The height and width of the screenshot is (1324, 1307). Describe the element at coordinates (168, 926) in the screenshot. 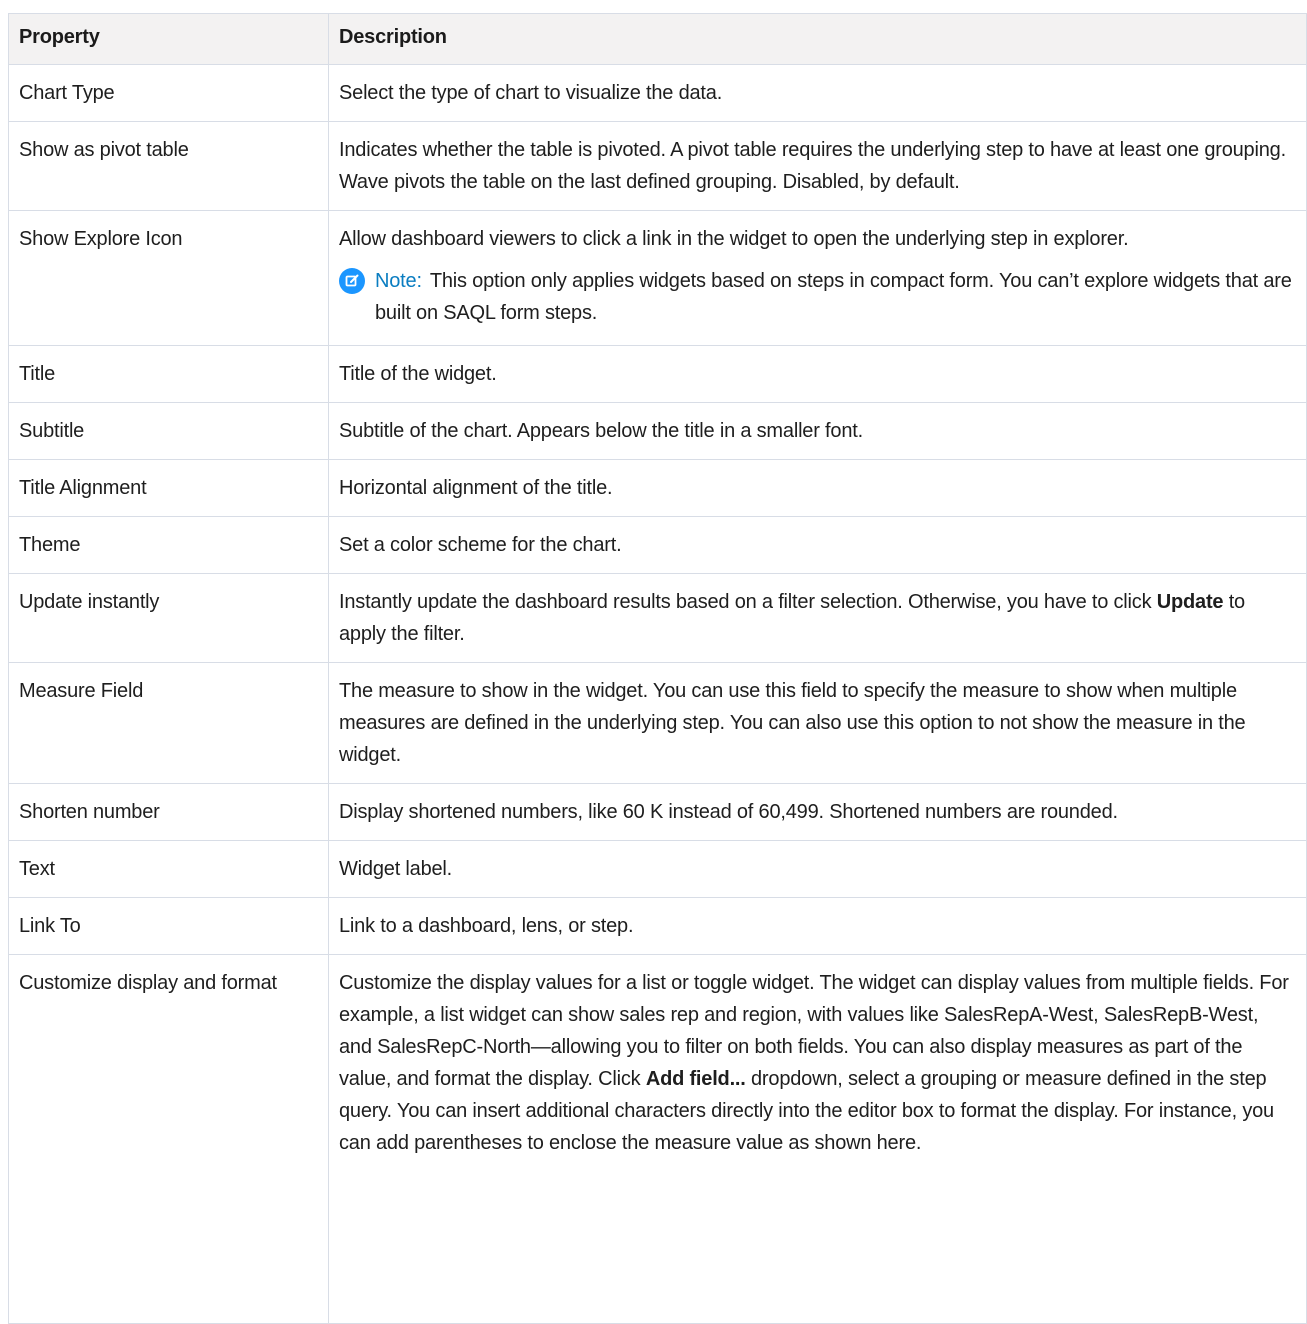

I see `property-cell: Link To` at that location.